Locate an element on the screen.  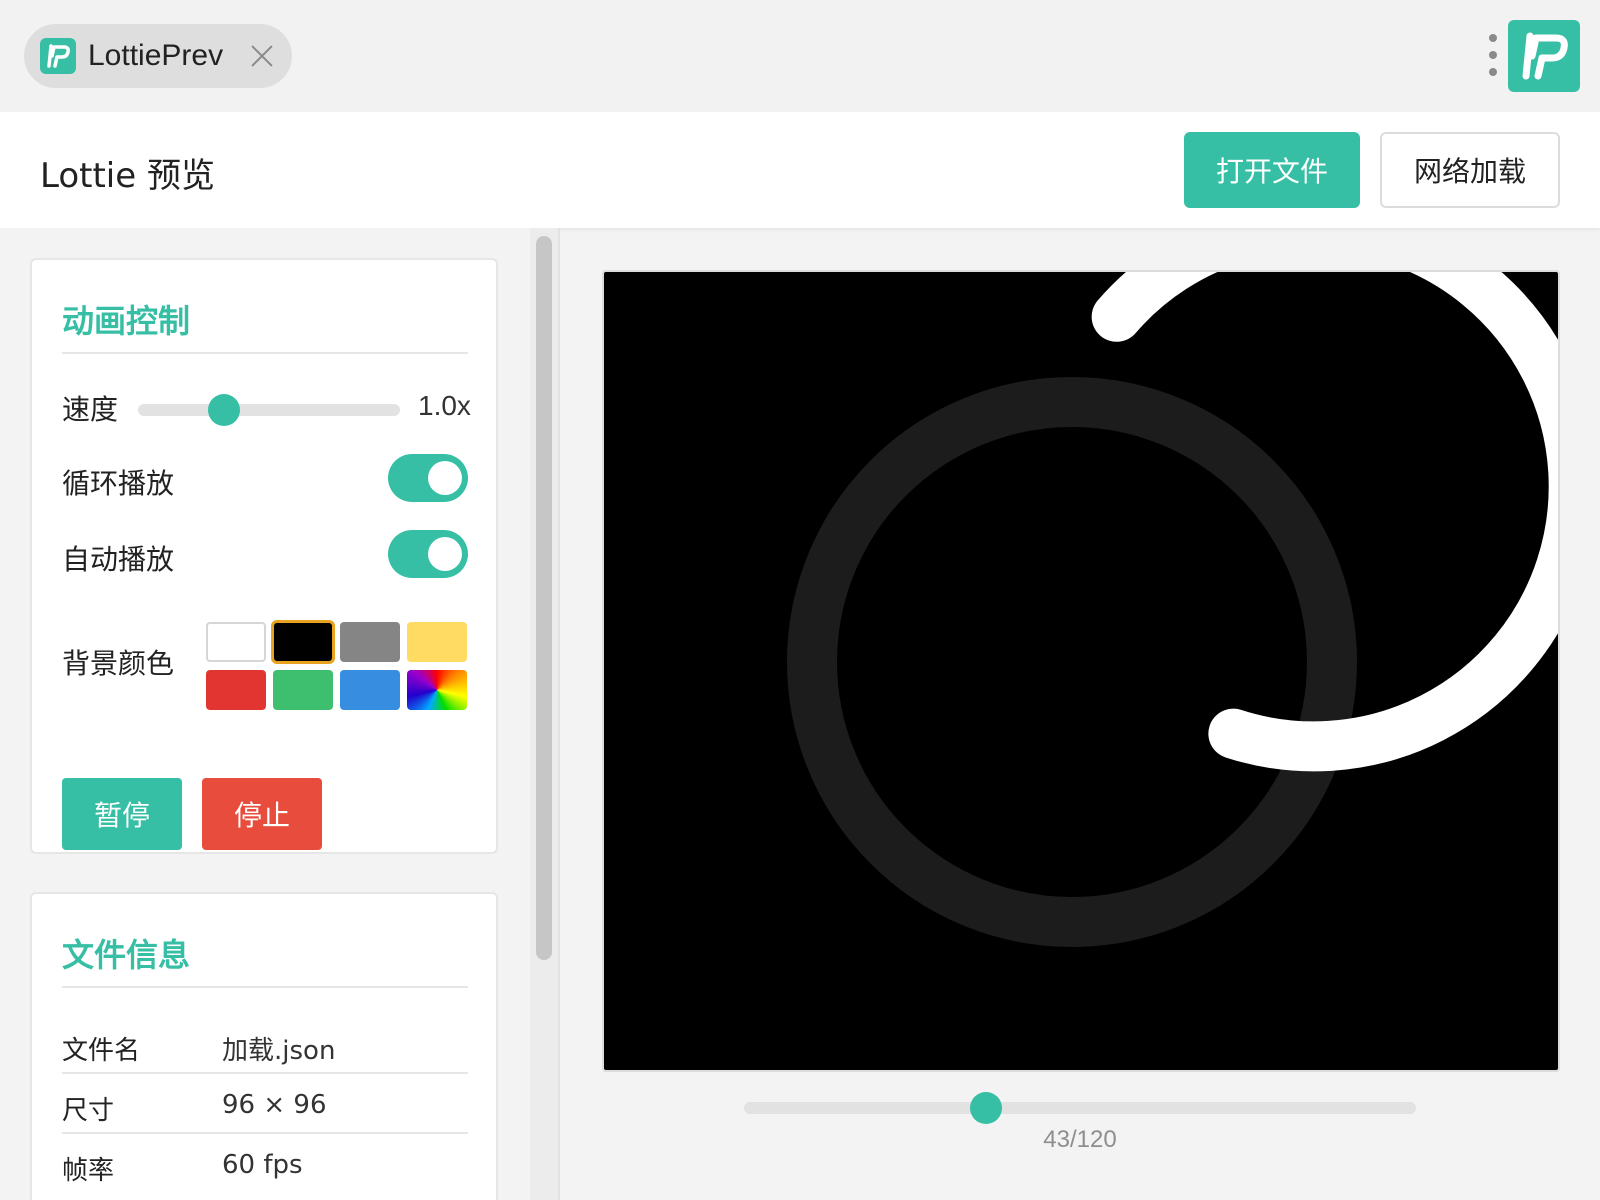
pause-button: 暂停 is located at coordinates (122, 814).